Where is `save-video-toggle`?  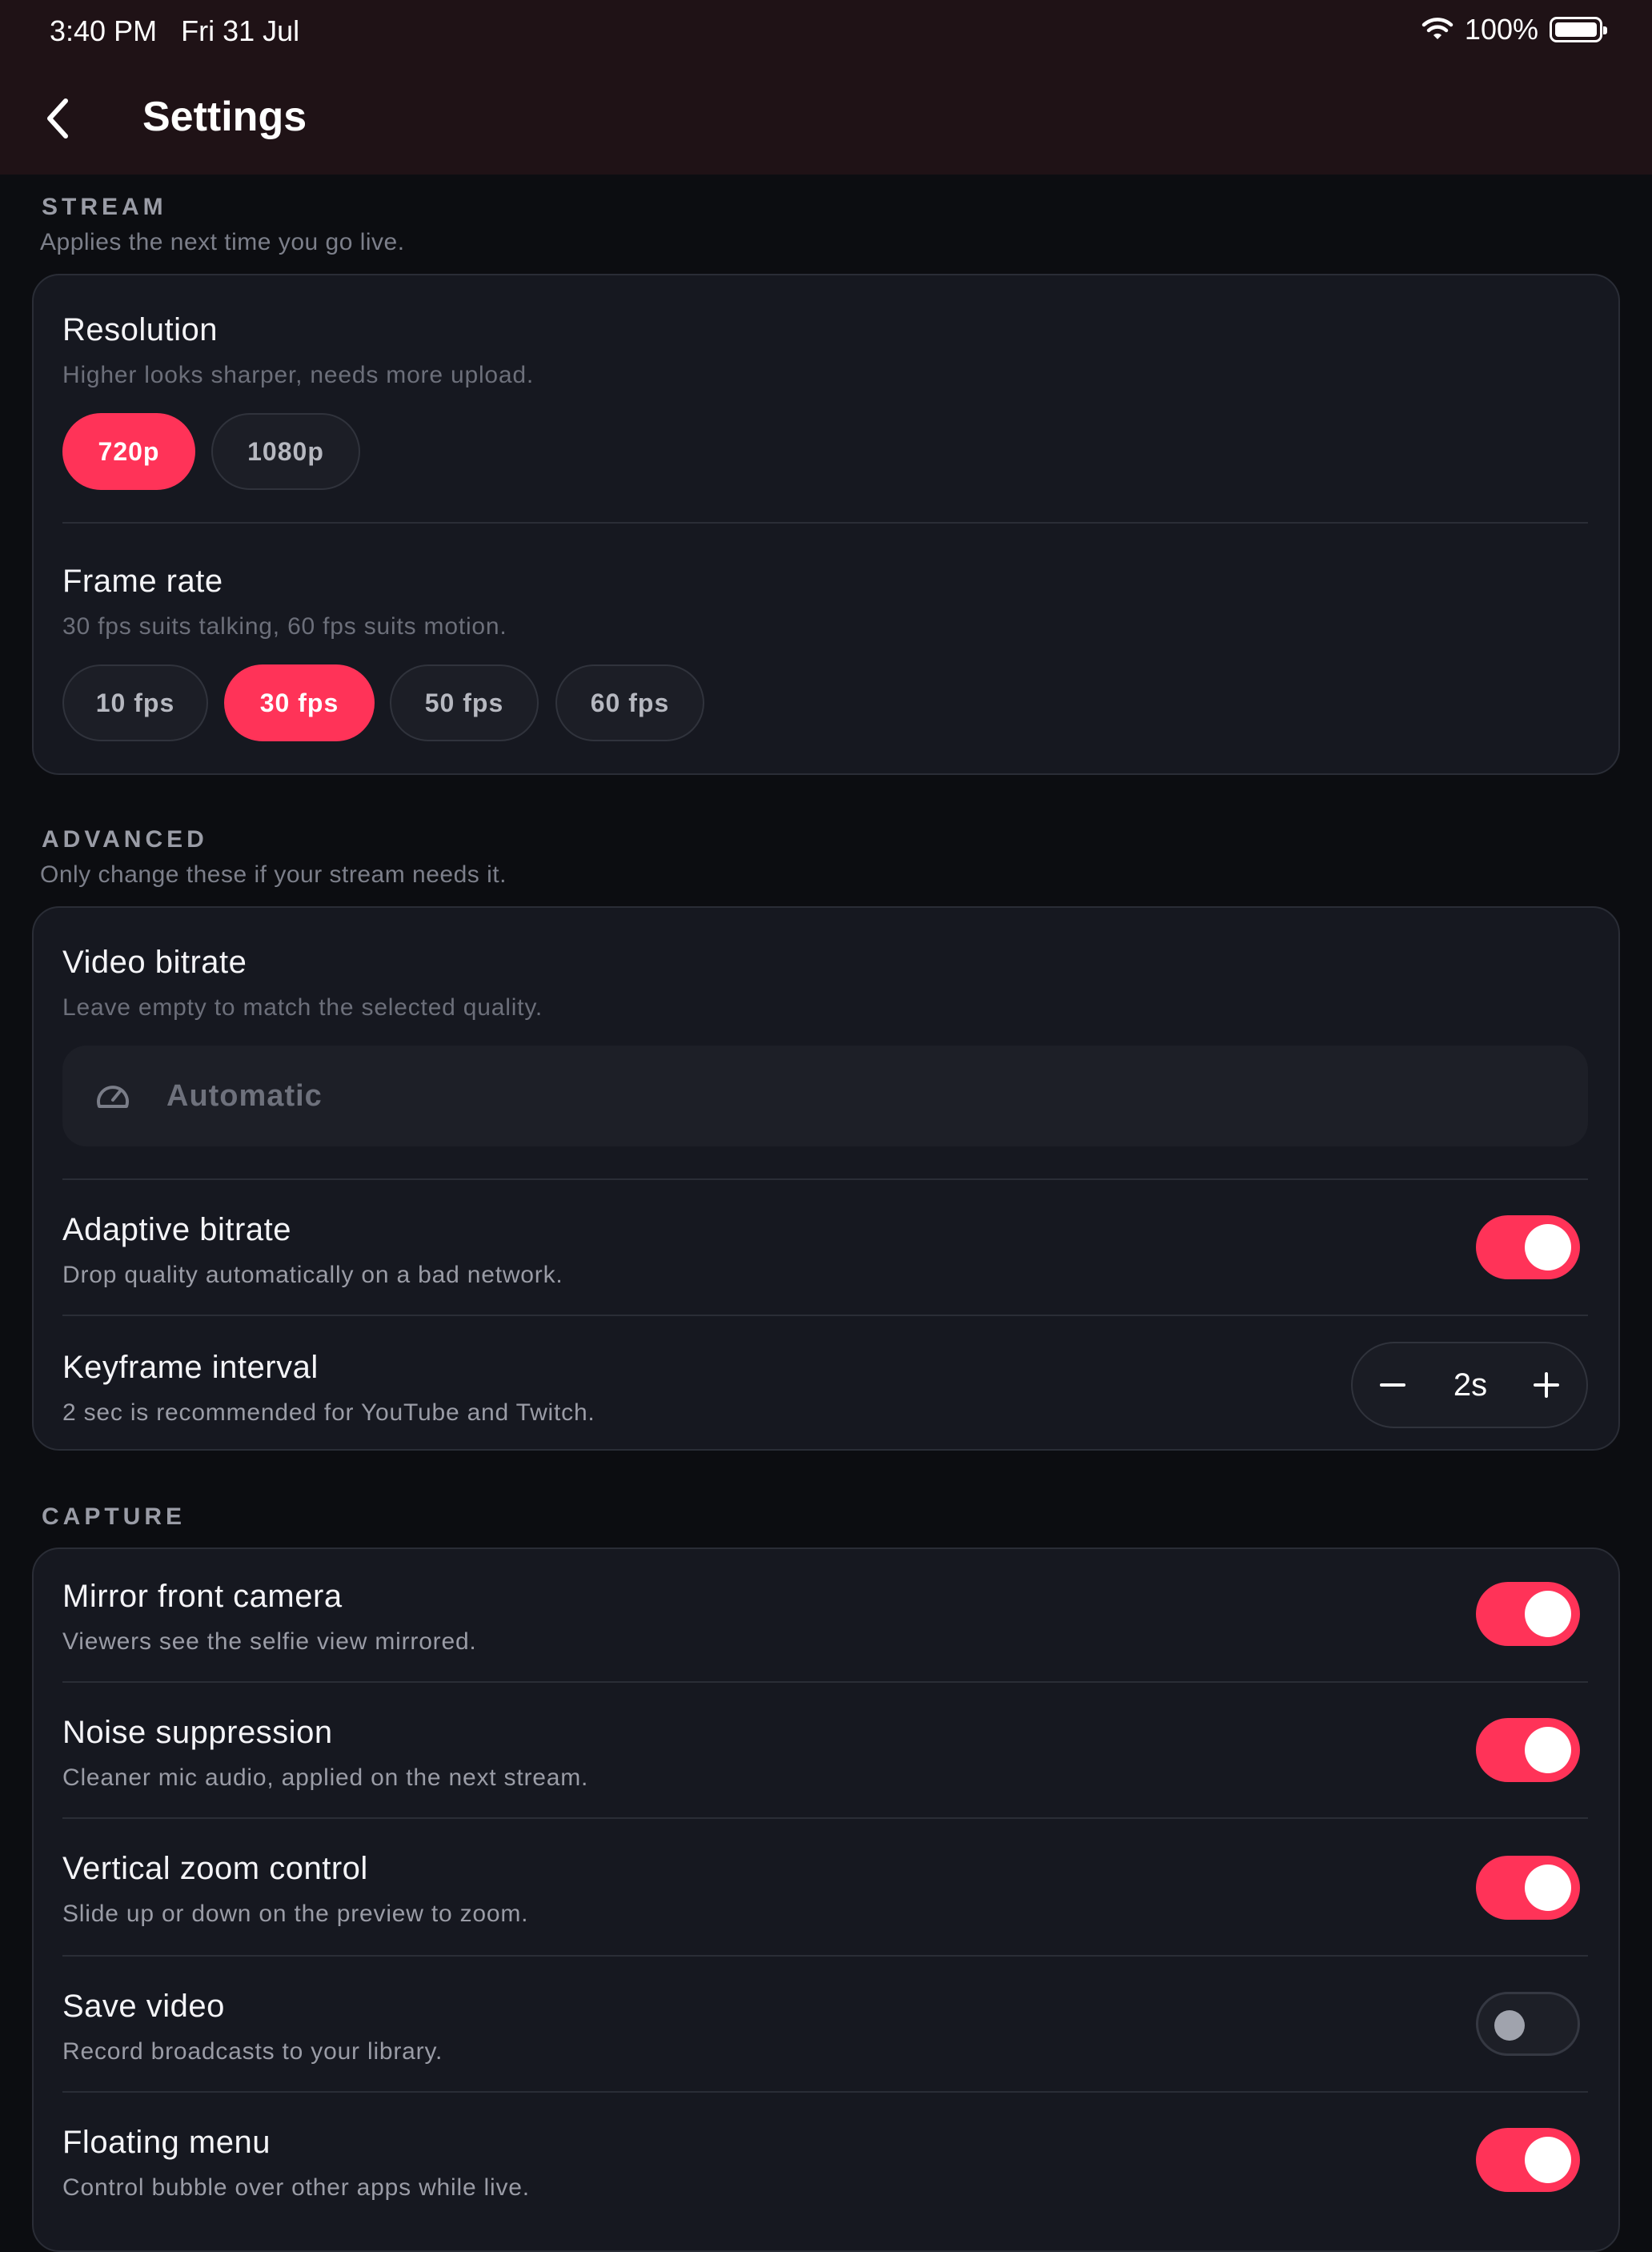 save-video-toggle is located at coordinates (1528, 2024).